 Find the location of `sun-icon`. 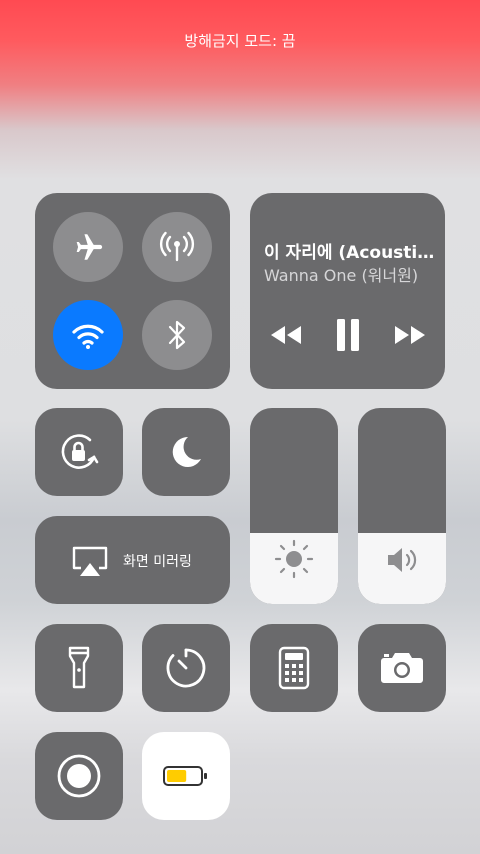

sun-icon is located at coordinates (294, 559).